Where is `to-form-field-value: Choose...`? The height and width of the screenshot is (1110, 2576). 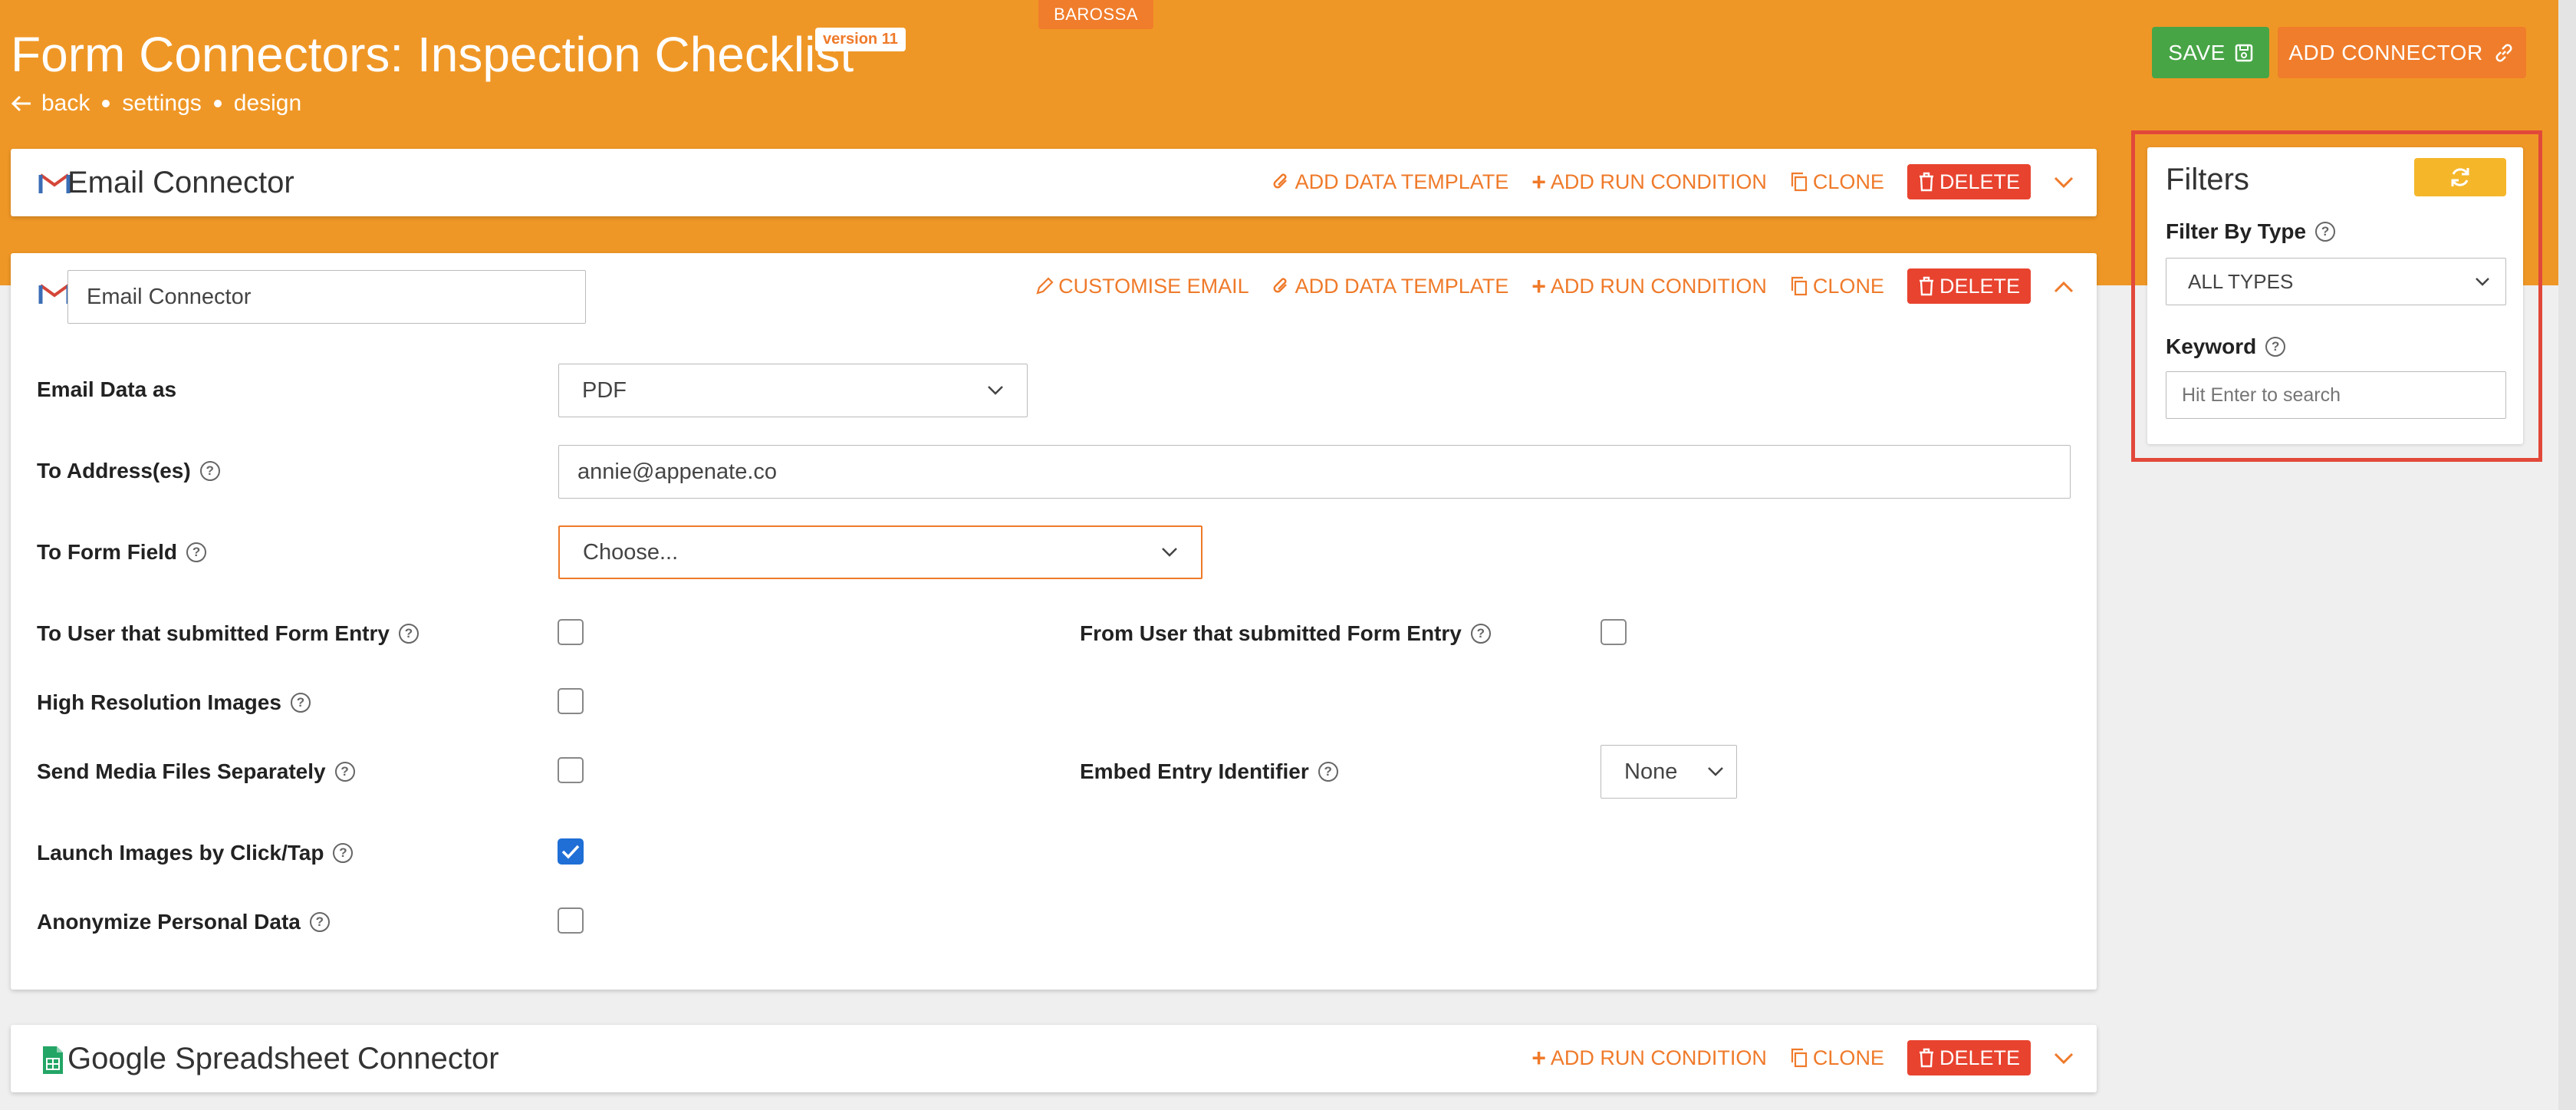
to-form-field-value: Choose... is located at coordinates (631, 552).